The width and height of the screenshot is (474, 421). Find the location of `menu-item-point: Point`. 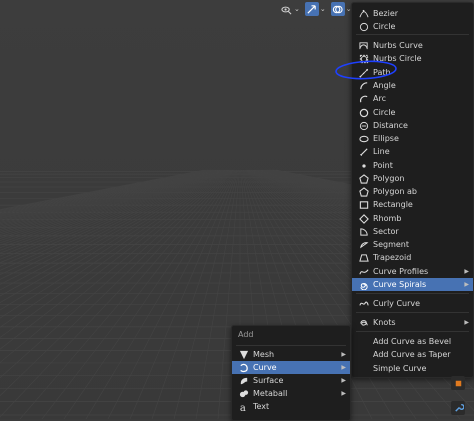

menu-item-point: Point is located at coordinates (412, 165).